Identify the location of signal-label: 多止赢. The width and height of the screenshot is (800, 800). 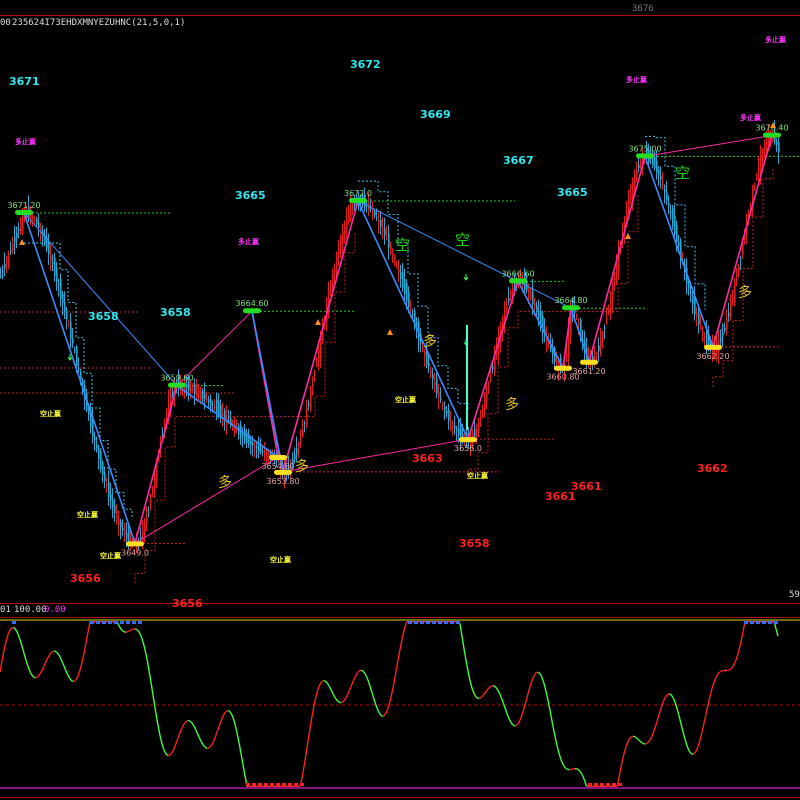
(636, 79).